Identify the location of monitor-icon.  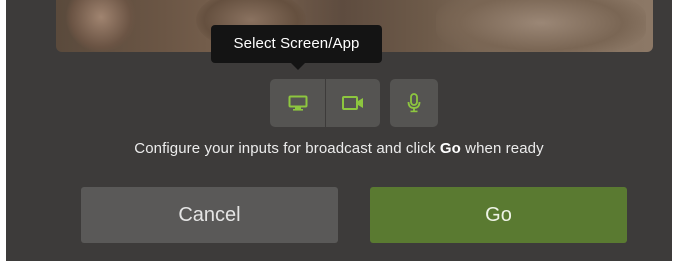
(297, 103).